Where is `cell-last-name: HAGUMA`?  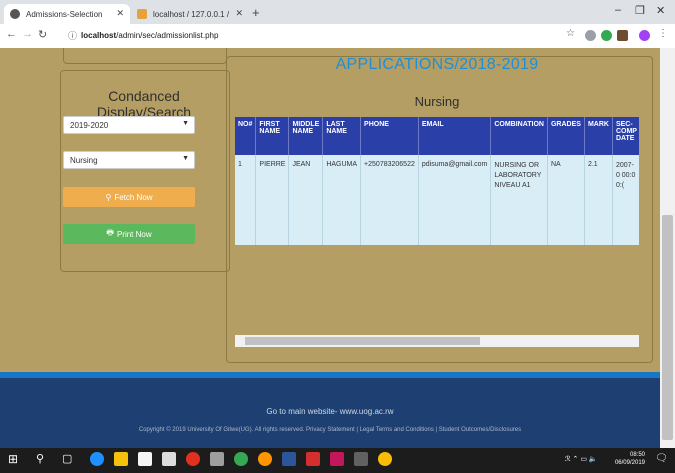 cell-last-name: HAGUMA is located at coordinates (342, 200).